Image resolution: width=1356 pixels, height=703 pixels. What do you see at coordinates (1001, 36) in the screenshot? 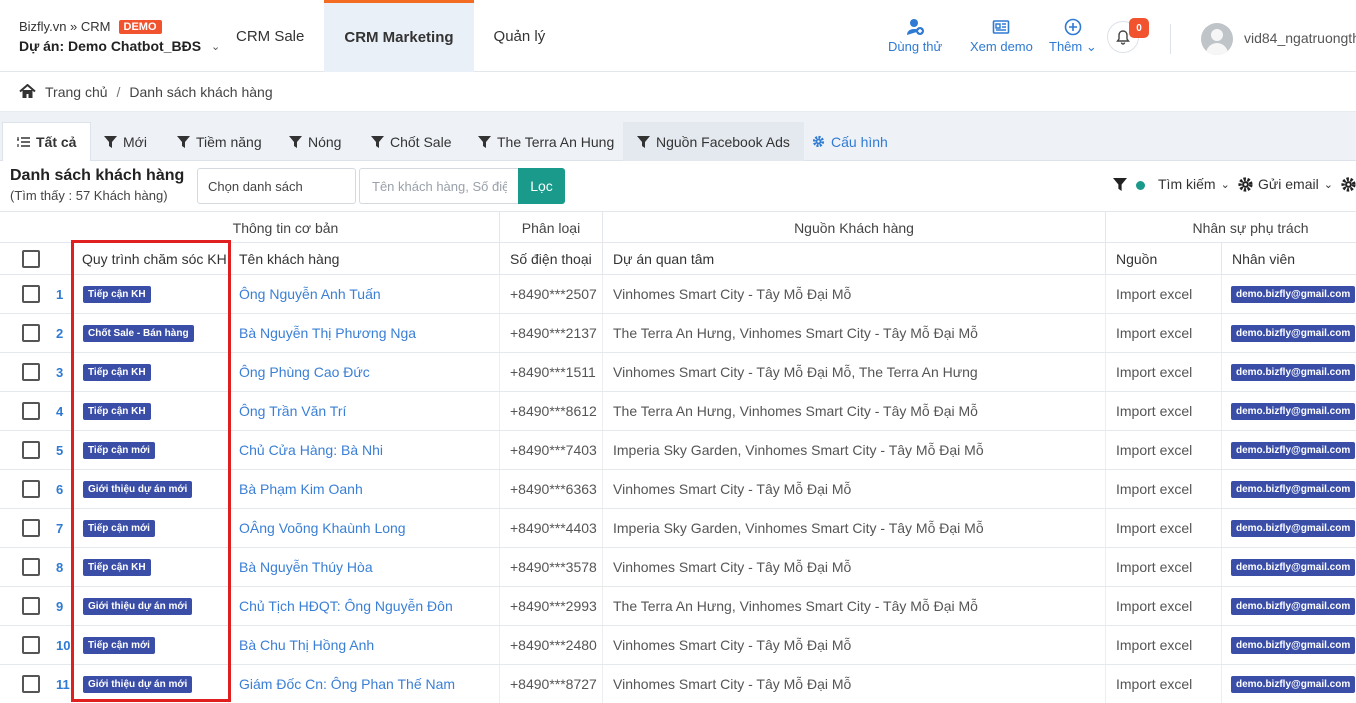
I see `view-demo-button: Xem demo` at bounding box center [1001, 36].